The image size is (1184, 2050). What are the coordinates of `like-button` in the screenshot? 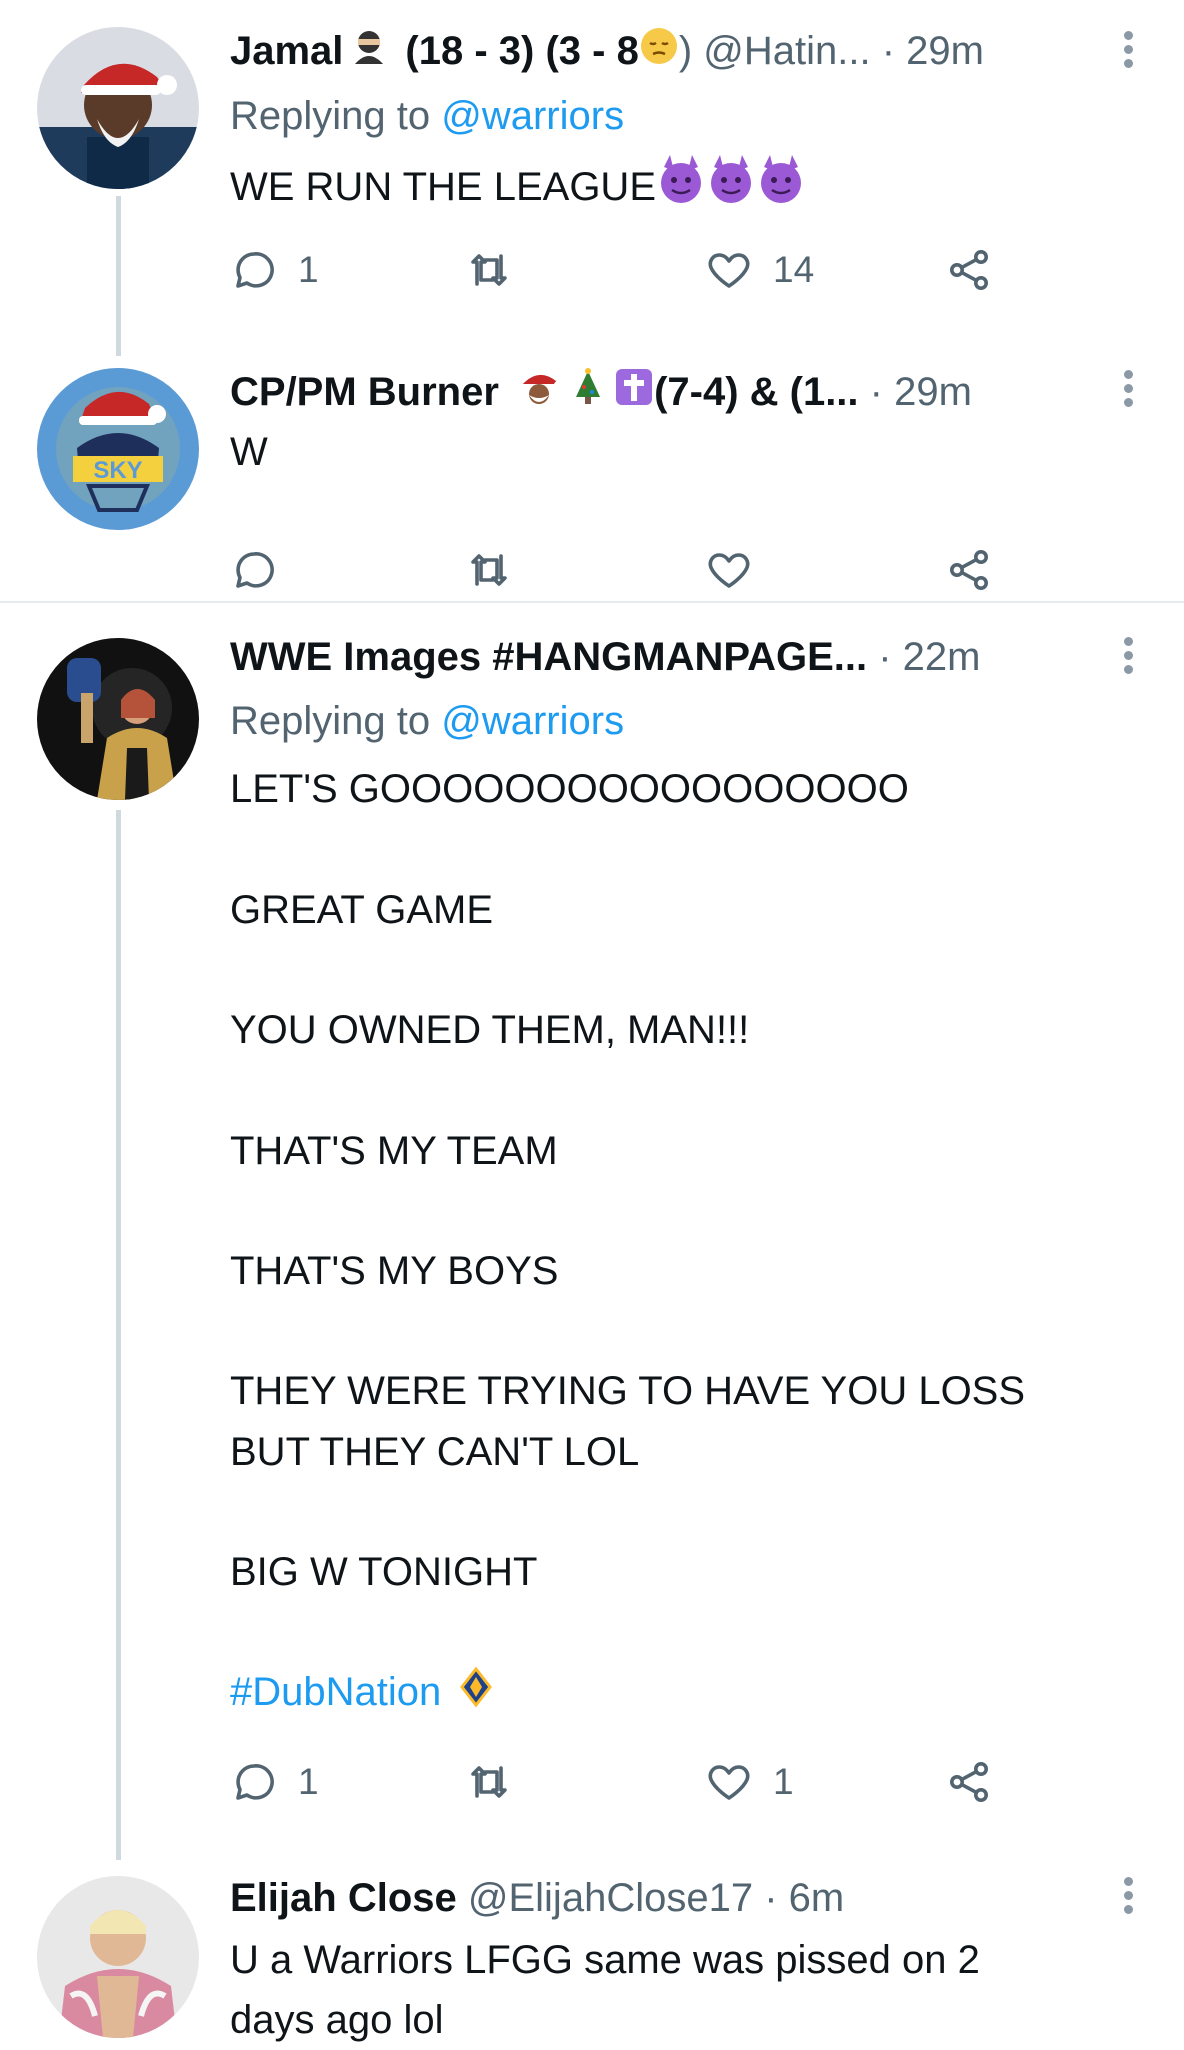 It's located at (729, 570).